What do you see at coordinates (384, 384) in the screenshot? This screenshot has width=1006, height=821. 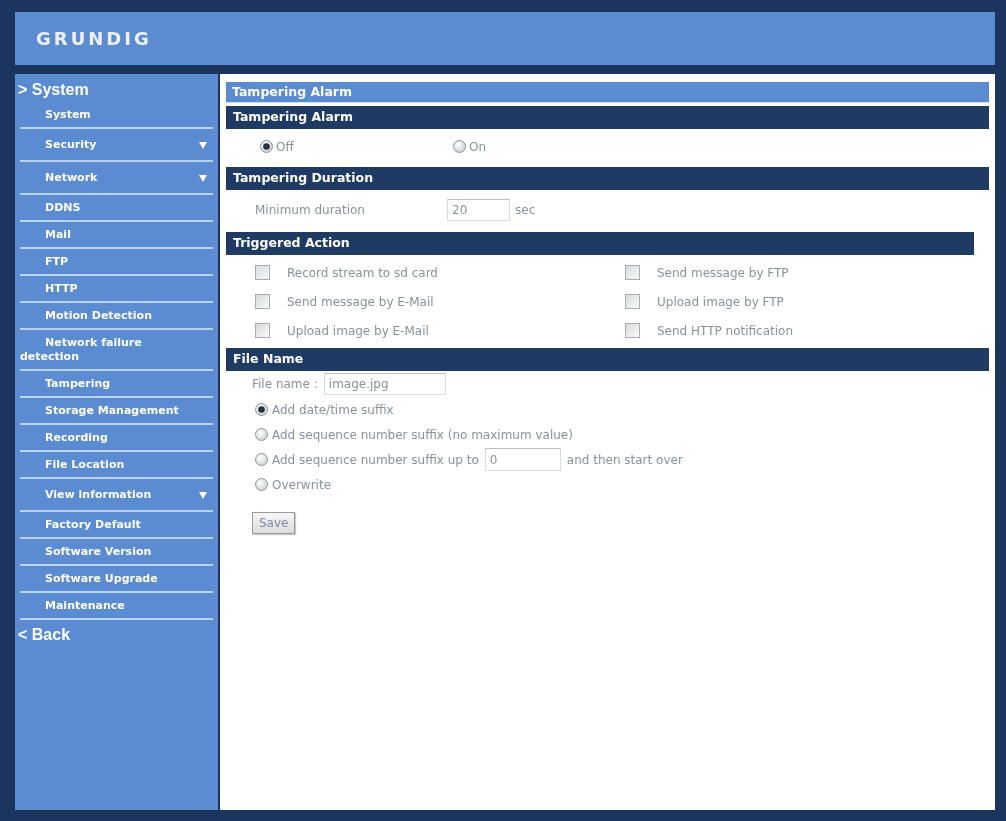 I see `file-name-field: image.jpg` at bounding box center [384, 384].